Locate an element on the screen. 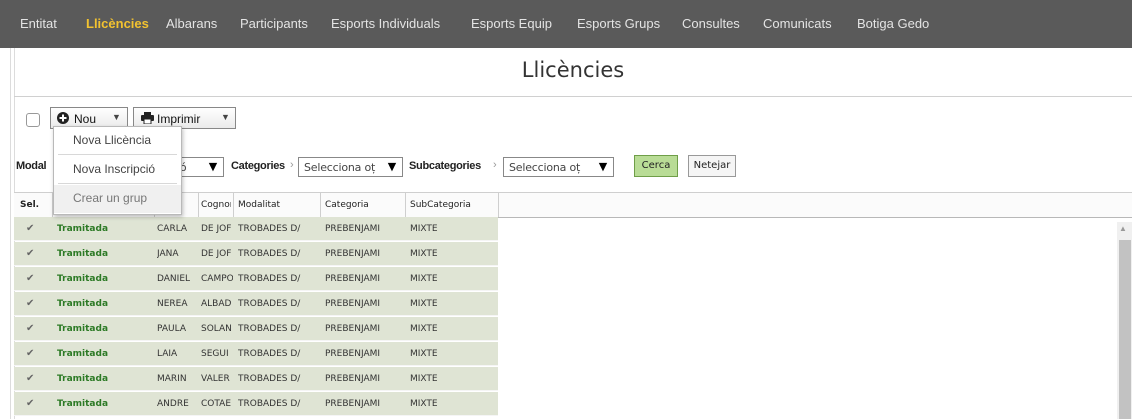 The width and height of the screenshot is (1132, 419). clear-button: Netejar is located at coordinates (712, 166).